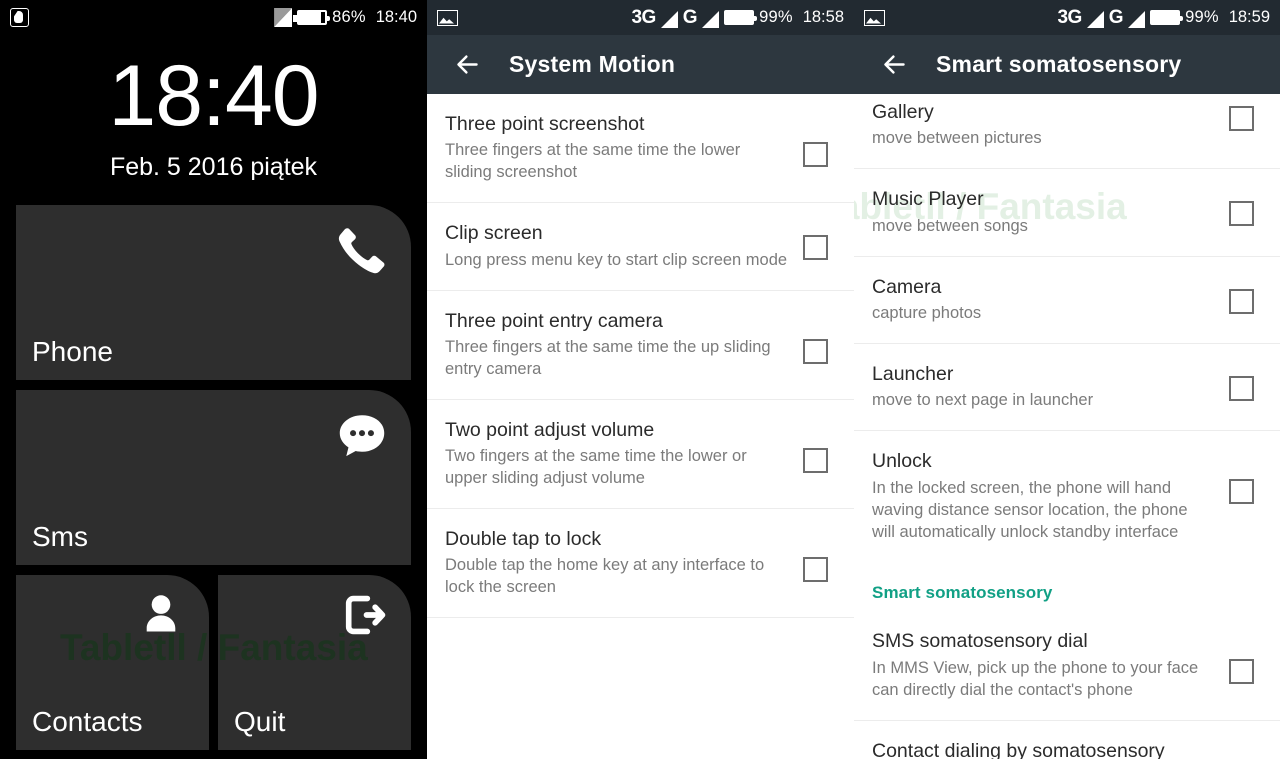  I want to click on list-item-title: Three point screenshot, so click(545, 124).